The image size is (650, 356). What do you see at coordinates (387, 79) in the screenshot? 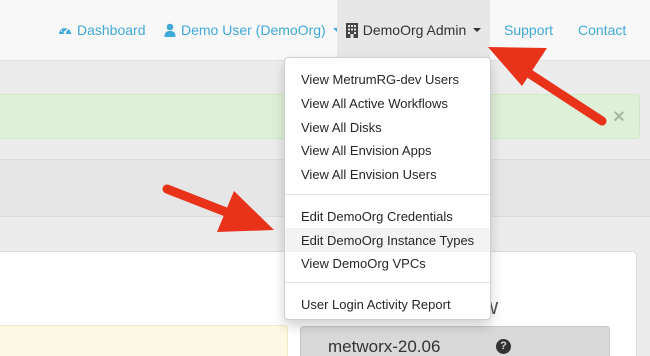
I see `menu-item-view-users: View MetrumRG-dev Users` at bounding box center [387, 79].